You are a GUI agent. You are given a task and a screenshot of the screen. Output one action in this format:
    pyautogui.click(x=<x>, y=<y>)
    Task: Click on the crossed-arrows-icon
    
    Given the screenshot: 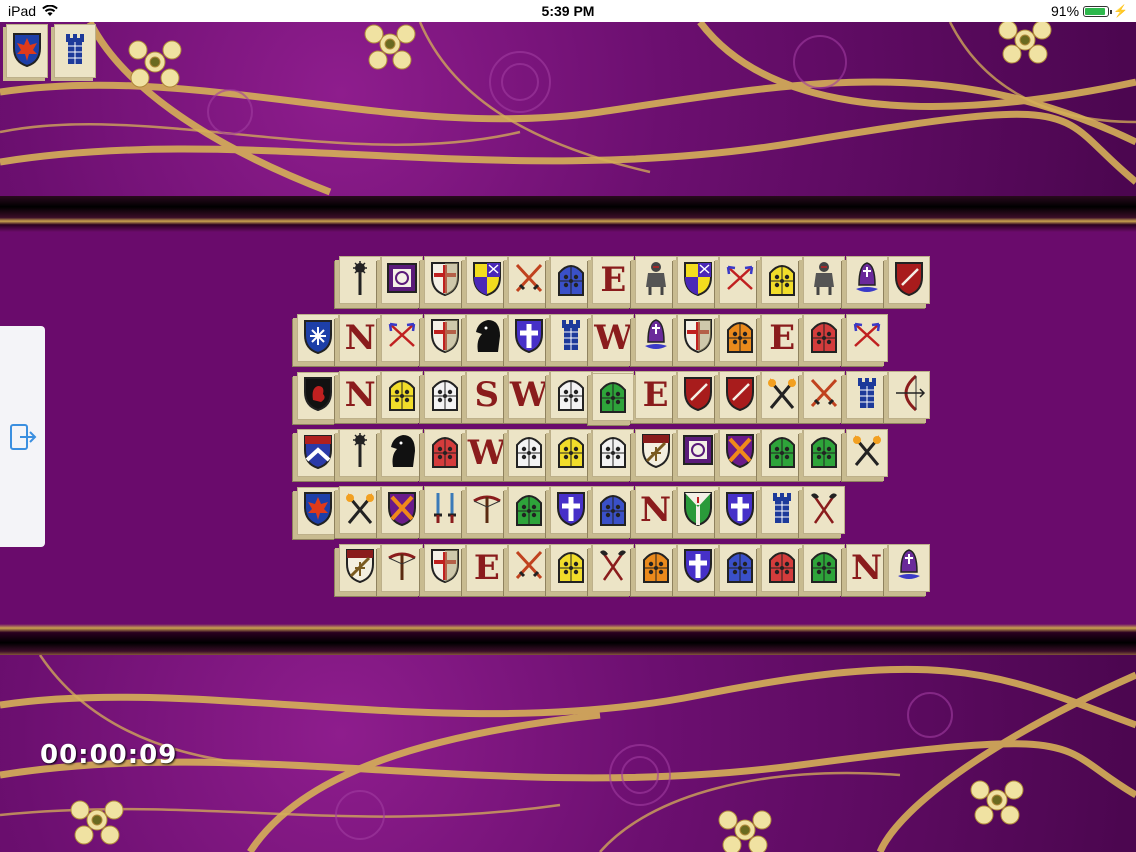 What is the action you would take?
    pyautogui.click(x=740, y=280)
    